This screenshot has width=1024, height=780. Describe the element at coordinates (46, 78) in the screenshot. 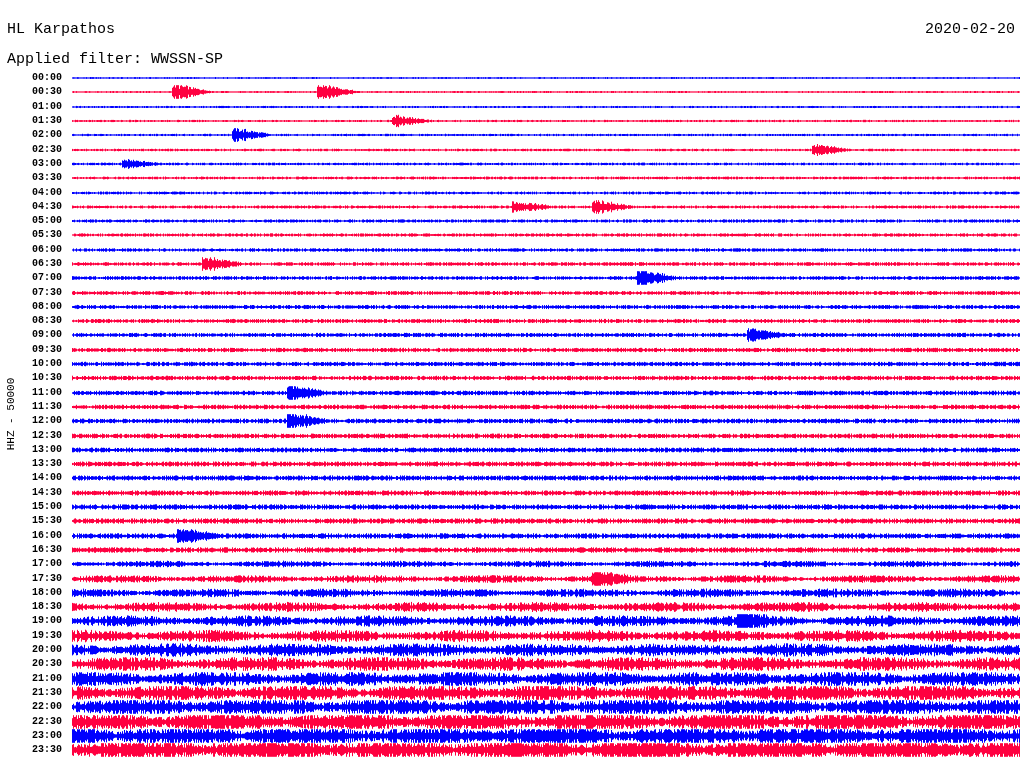

I see `time-label: 00:00` at that location.